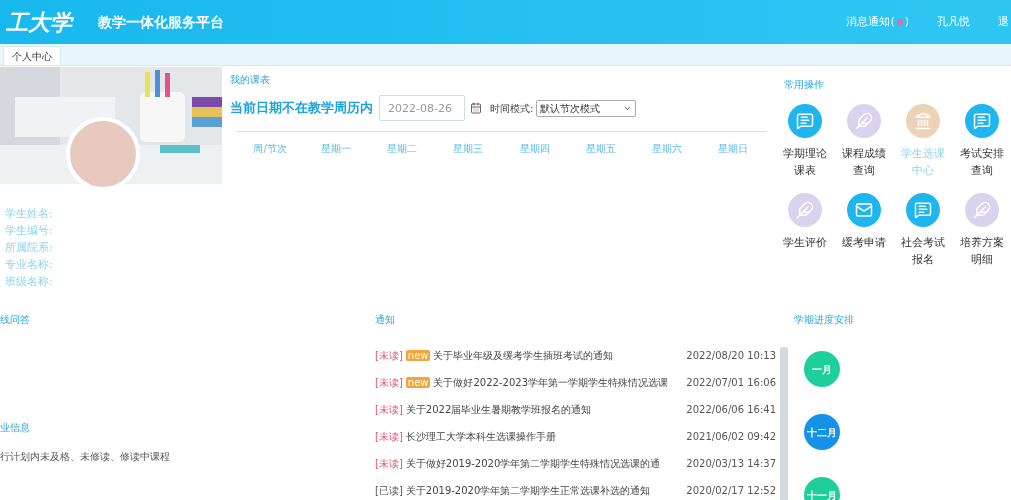 This screenshot has height=500, width=1011. Describe the element at coordinates (498, 409) in the screenshot. I see `notice-link: 关于2022届毕业生暑期教学班报名的通知` at that location.